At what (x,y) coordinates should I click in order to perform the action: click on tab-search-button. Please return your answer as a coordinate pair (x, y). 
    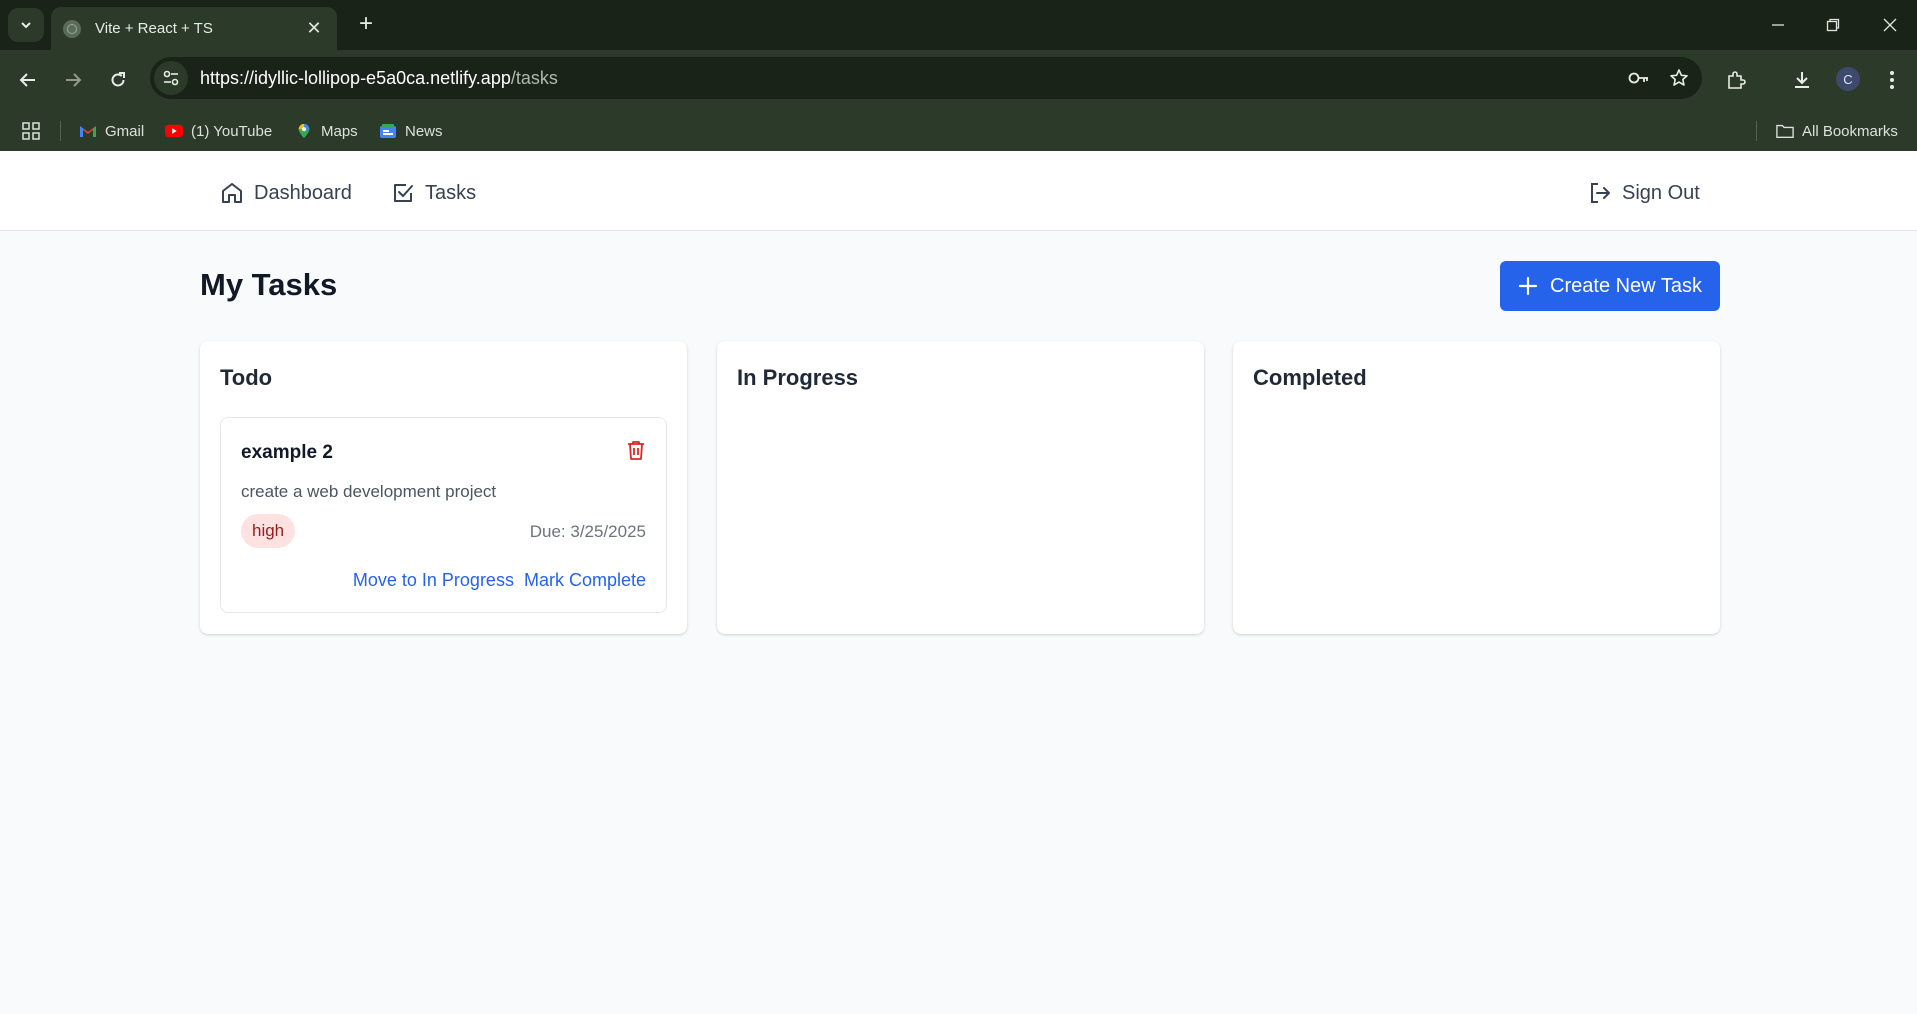
    Looking at the image, I should click on (26, 25).